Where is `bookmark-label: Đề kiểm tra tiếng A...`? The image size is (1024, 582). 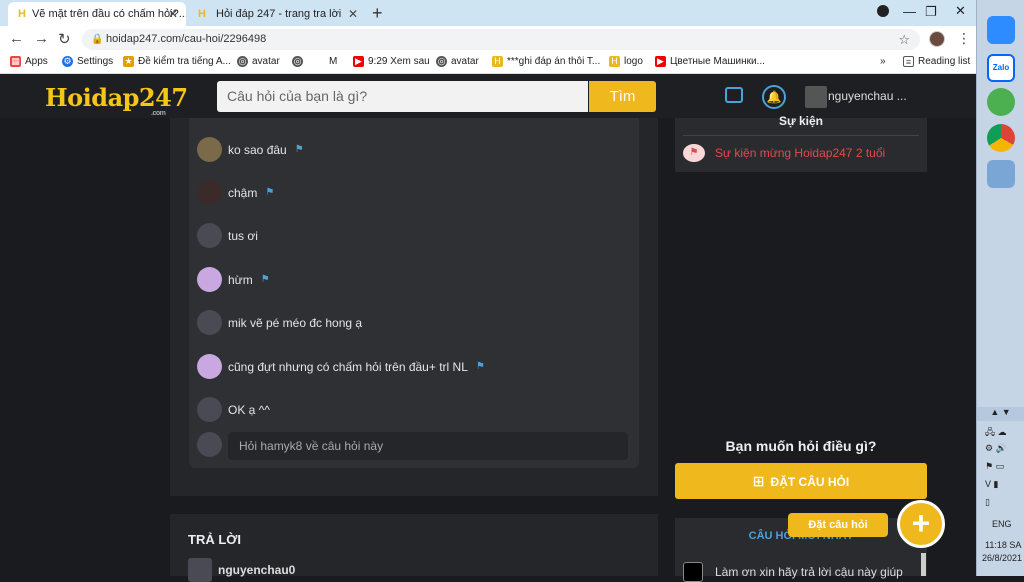
bookmark-label: Đề kiểm tra tiếng A... is located at coordinates (184, 61).